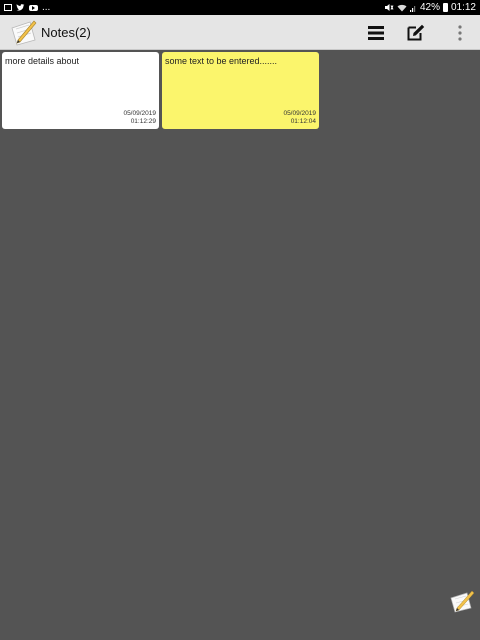 This screenshot has height=640, width=480. What do you see at coordinates (412, 8) in the screenshot?
I see `signal-icon` at bounding box center [412, 8].